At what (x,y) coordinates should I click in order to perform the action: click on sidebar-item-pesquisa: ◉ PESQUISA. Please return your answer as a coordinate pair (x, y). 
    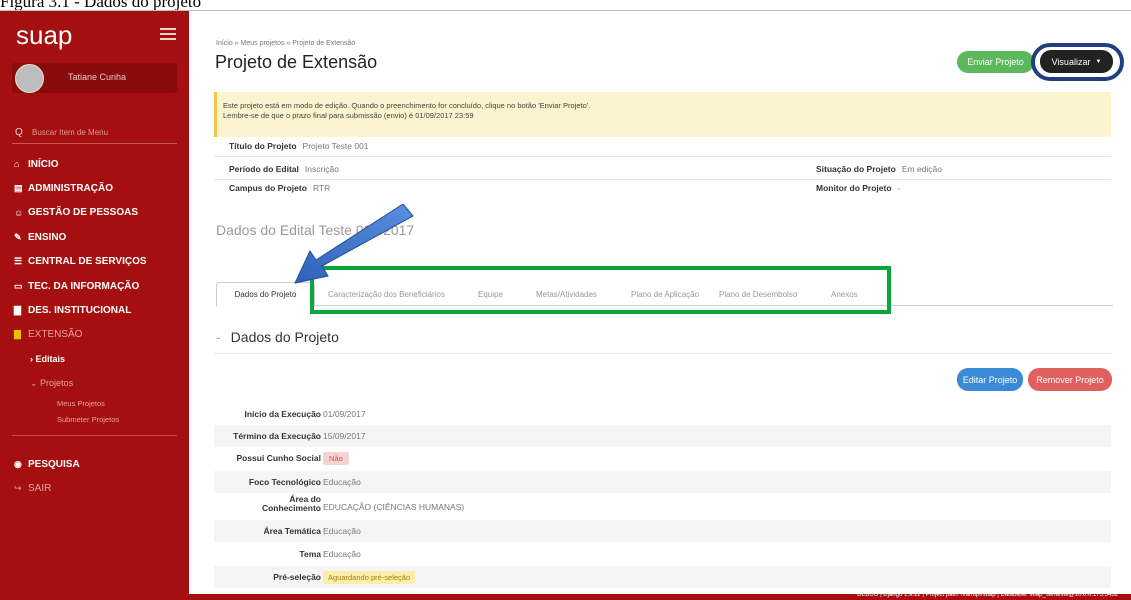
    Looking at the image, I should click on (94, 464).